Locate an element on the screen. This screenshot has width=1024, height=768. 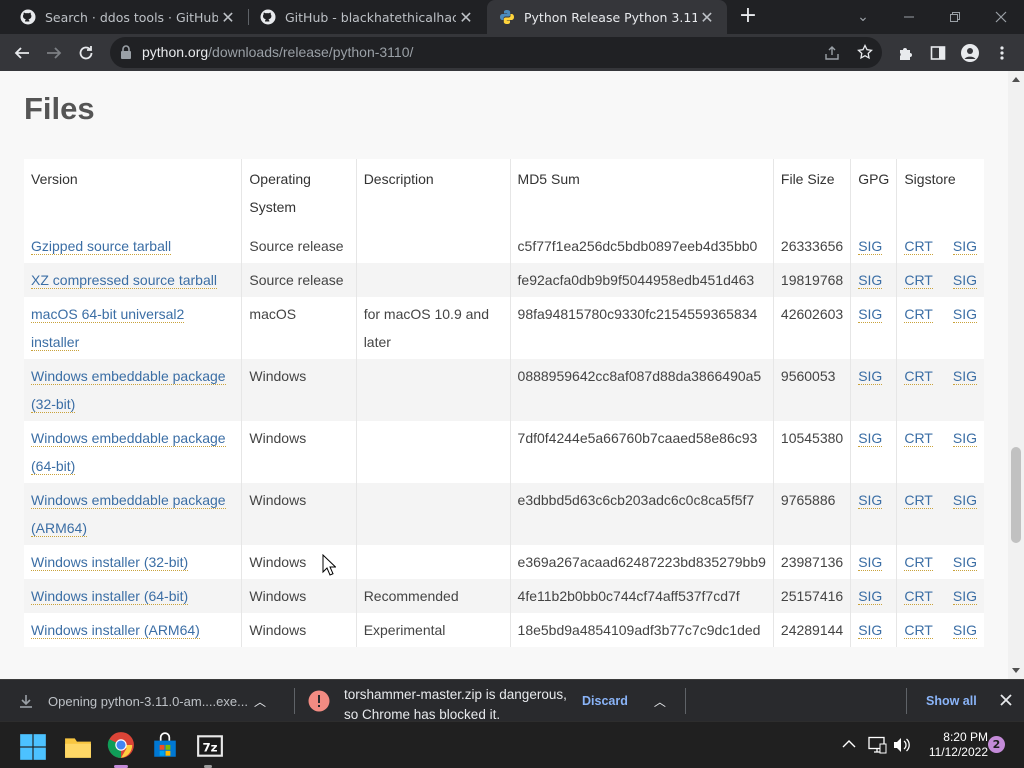
volume-icon is located at coordinates (902, 745).